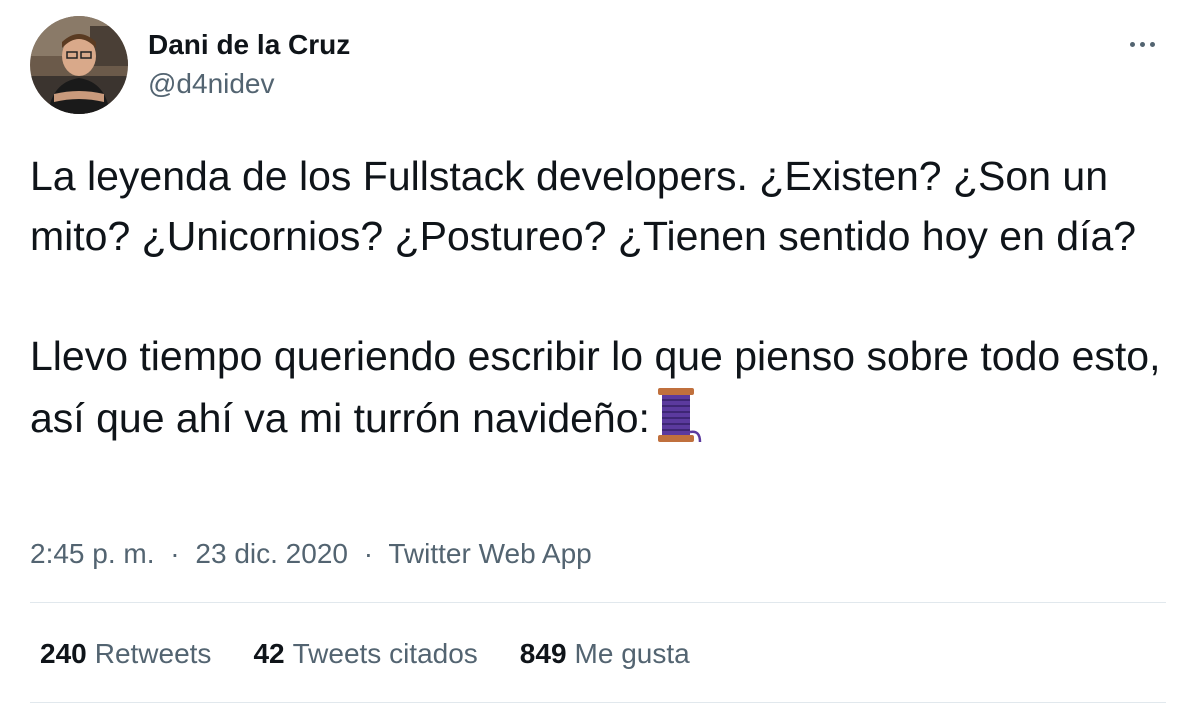  Describe the element at coordinates (271, 553) in the screenshot. I see `tweet-date: 23 dic. 2020` at that location.